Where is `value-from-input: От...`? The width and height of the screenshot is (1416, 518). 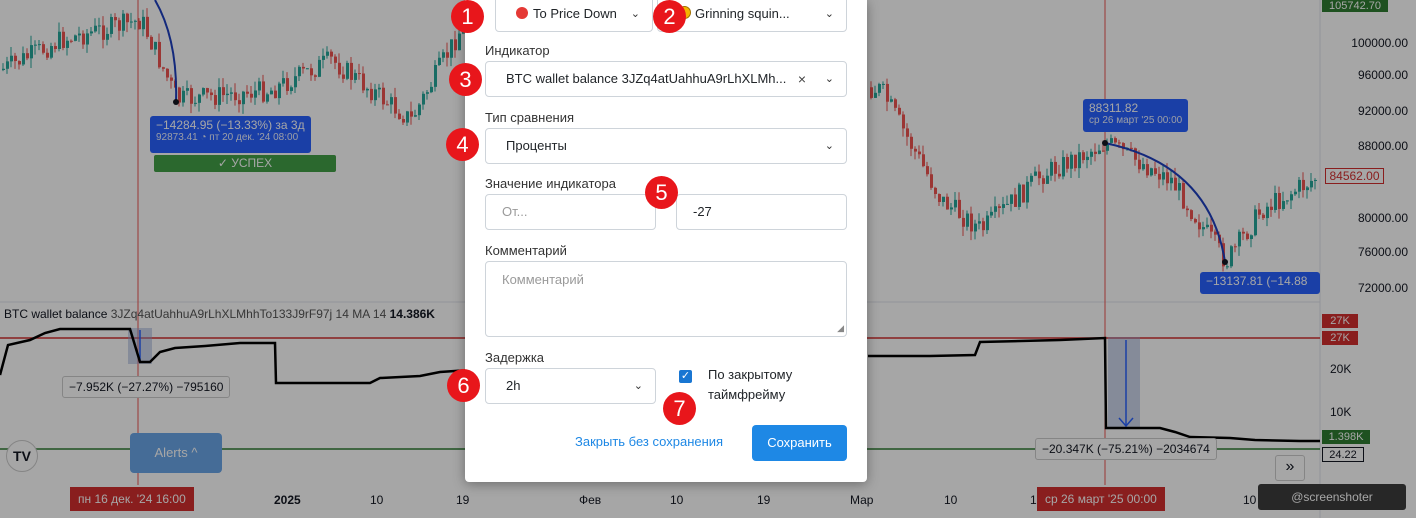 value-from-input: От... is located at coordinates (570, 212).